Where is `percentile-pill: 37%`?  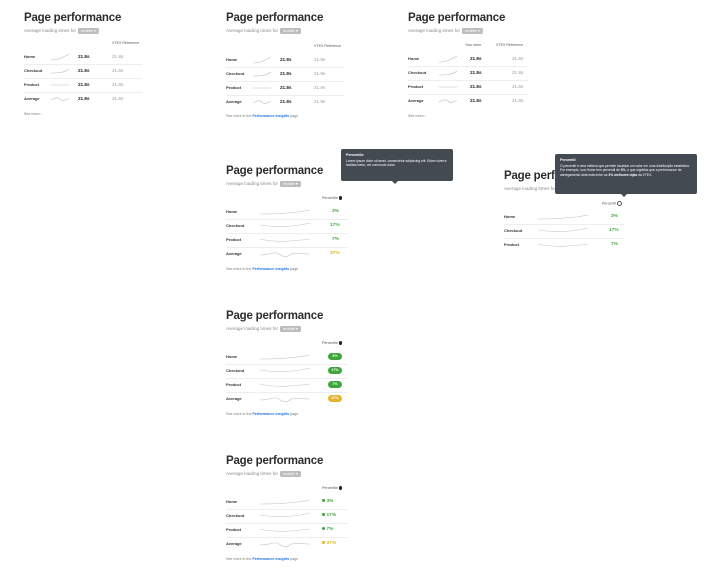 percentile-pill: 37% is located at coordinates (335, 398).